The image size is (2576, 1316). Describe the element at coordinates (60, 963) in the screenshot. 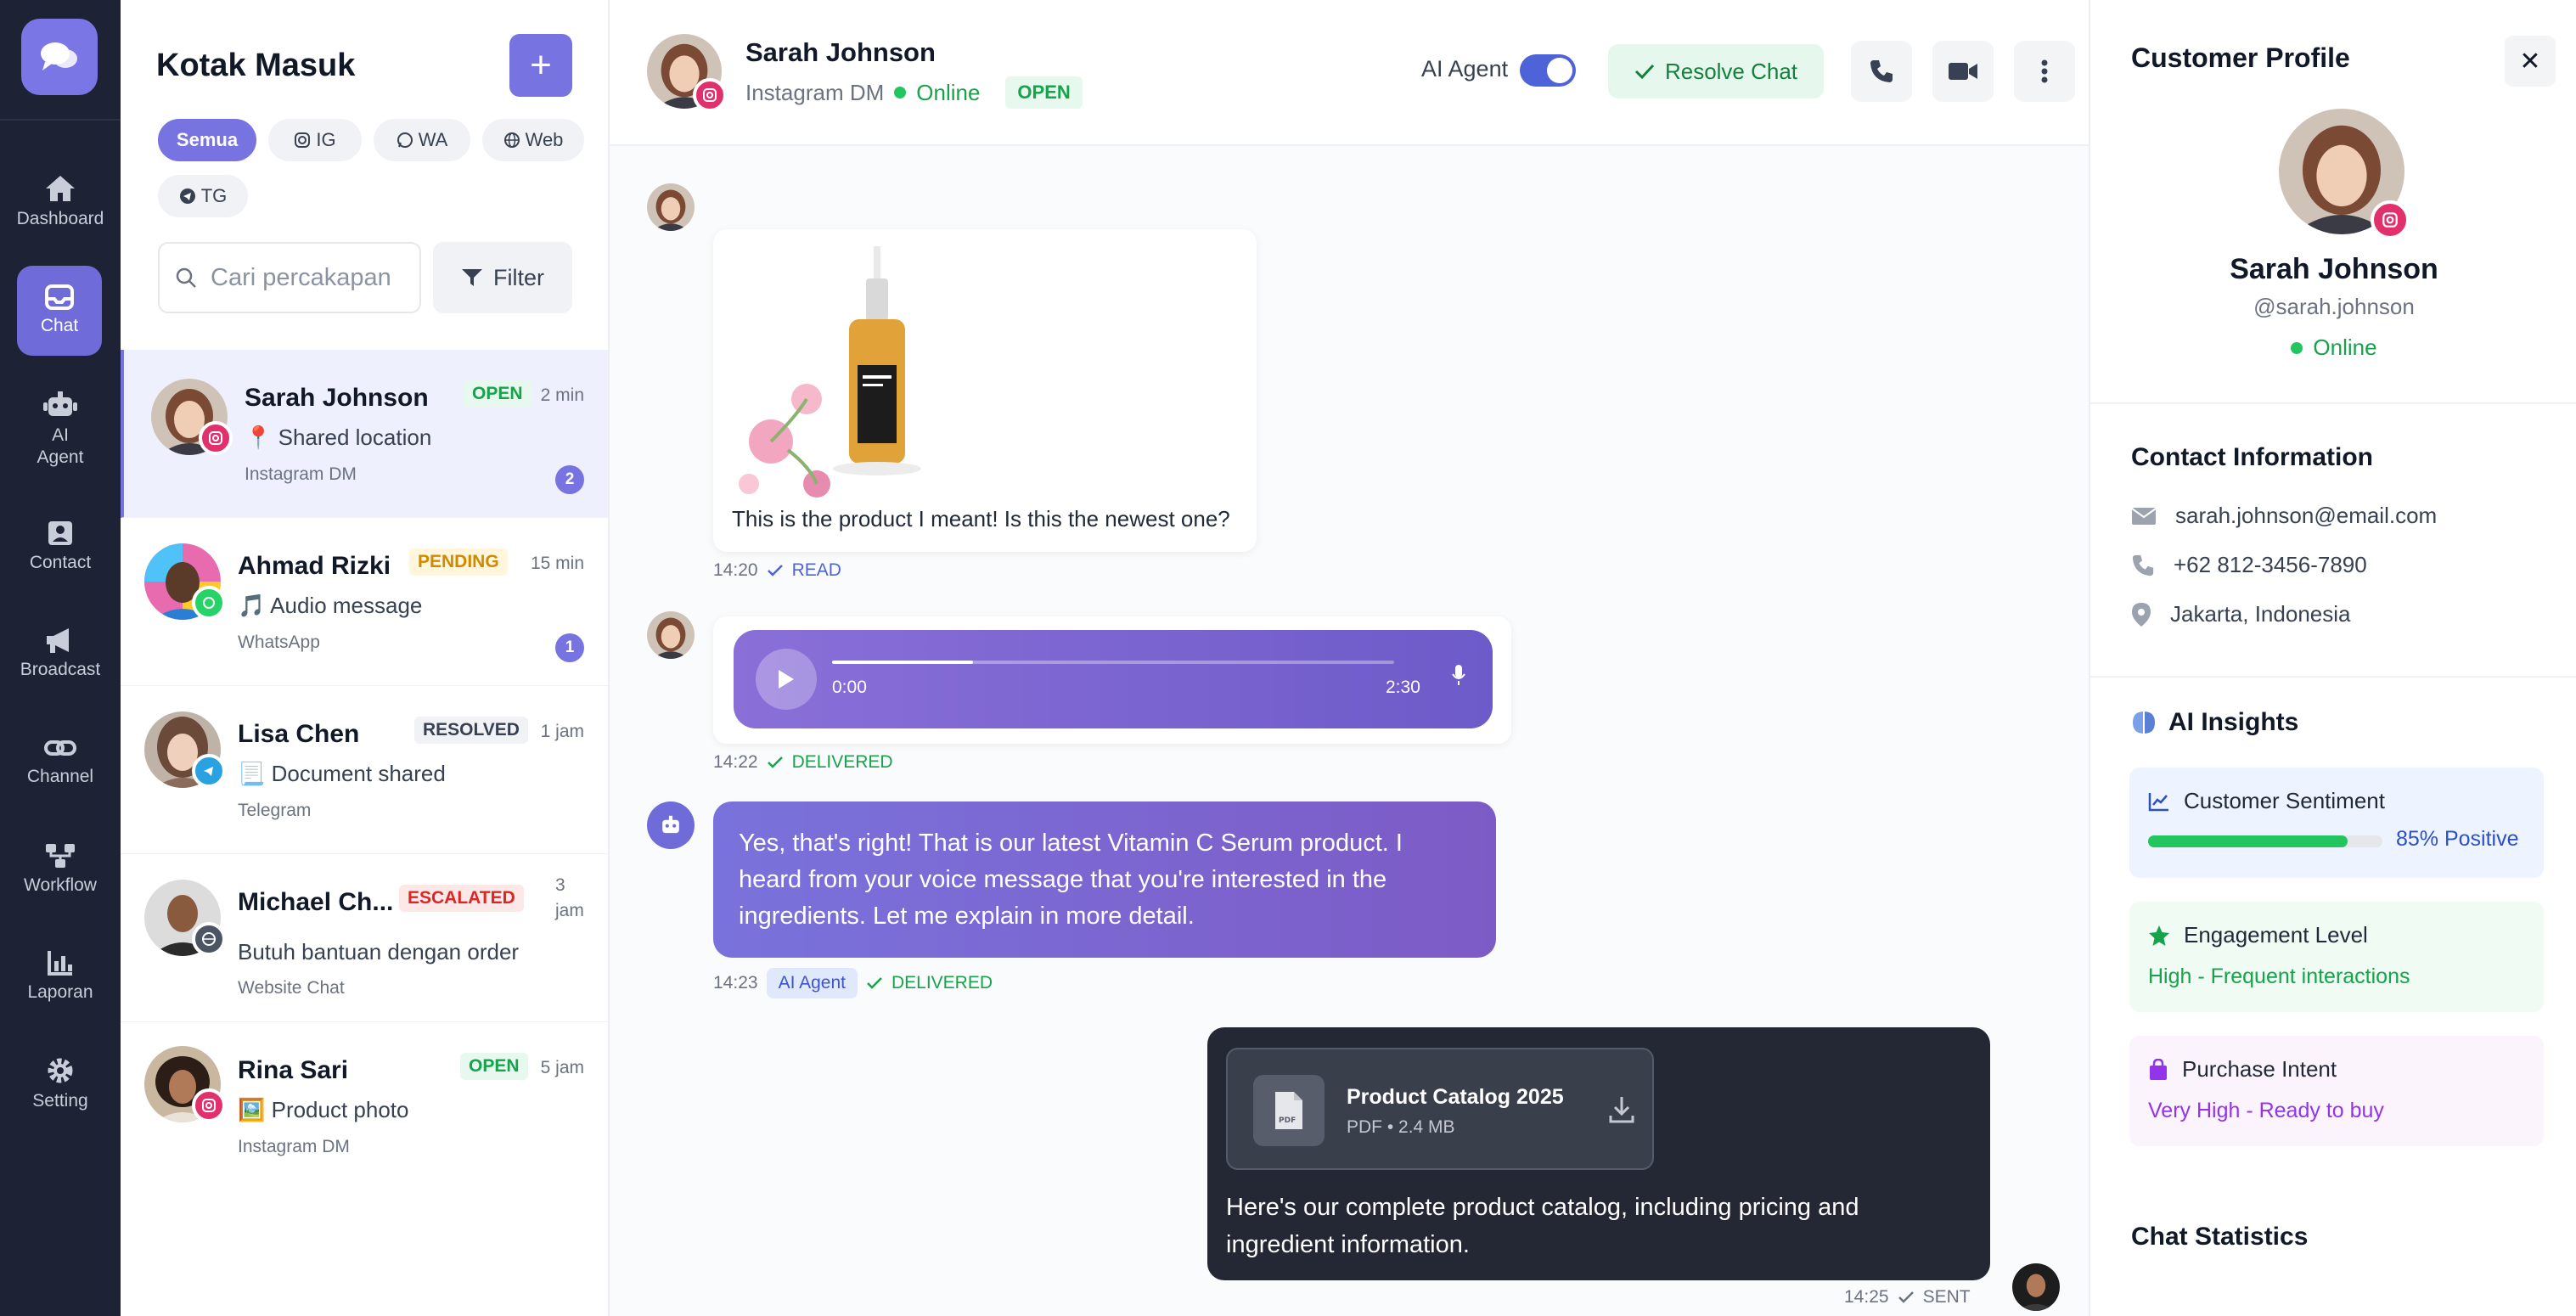

I see `chart-icon` at that location.